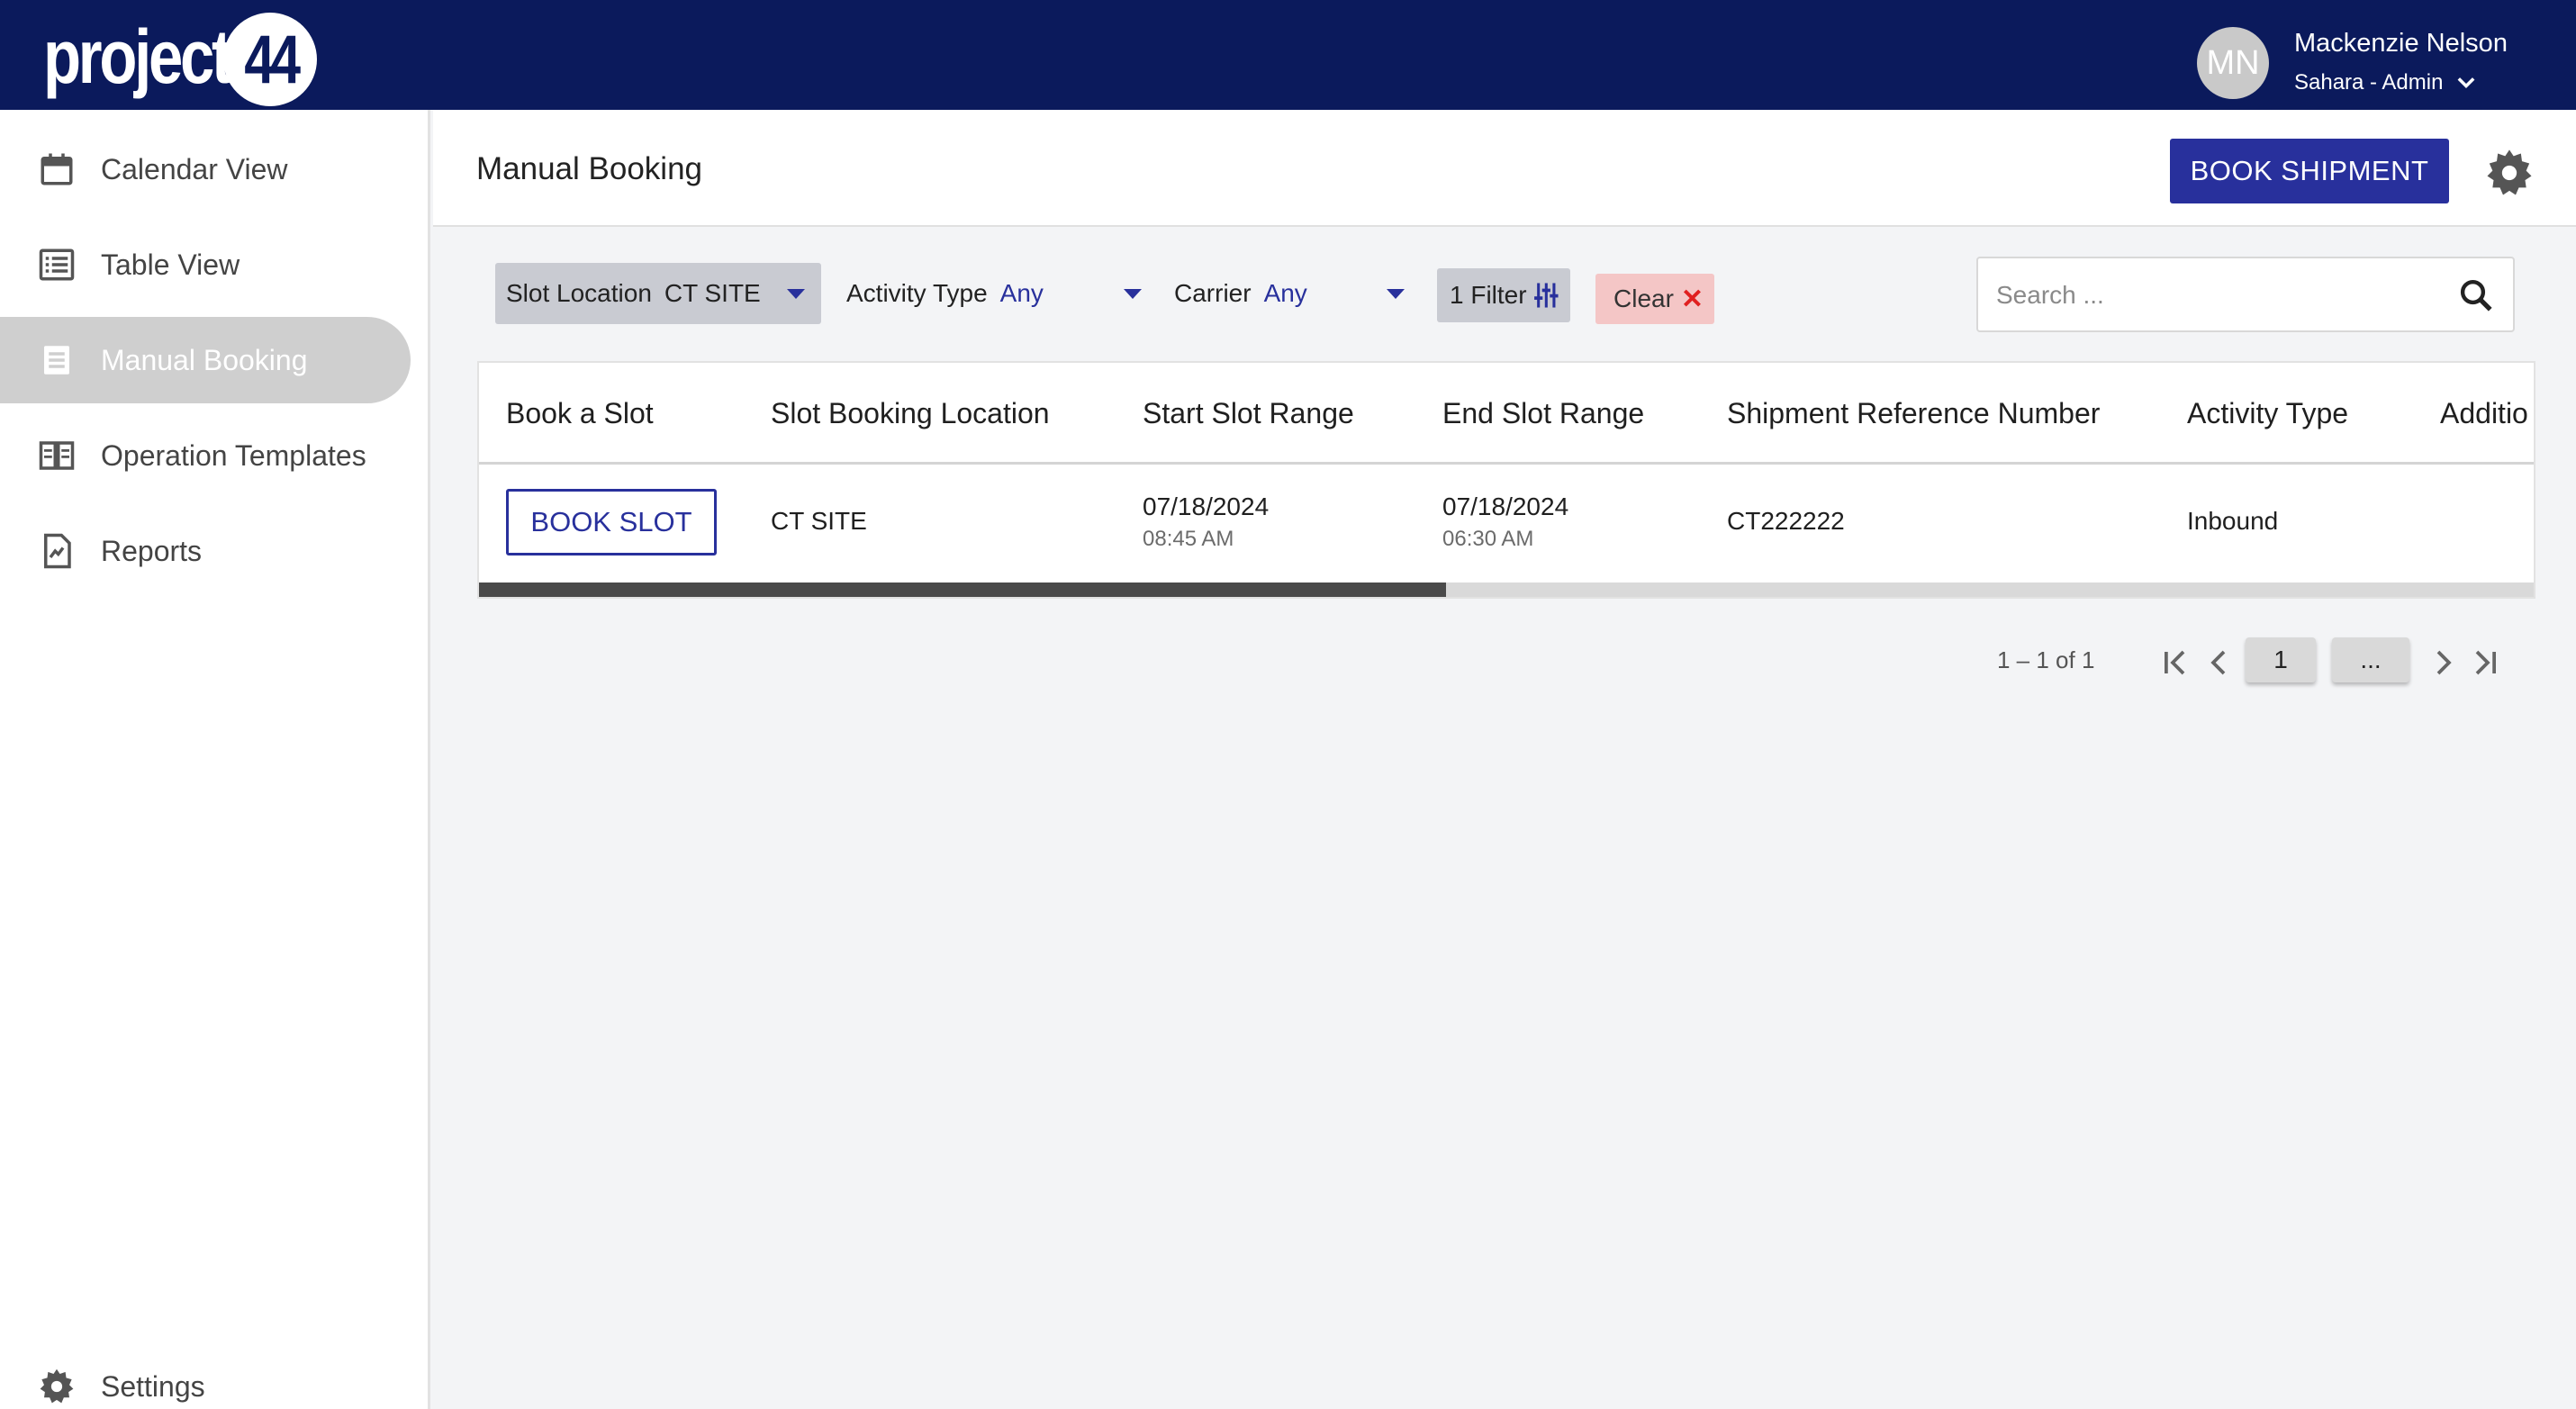 The width and height of the screenshot is (2576, 1409). I want to click on user-role-menu: Sahara - Admin, so click(2386, 82).